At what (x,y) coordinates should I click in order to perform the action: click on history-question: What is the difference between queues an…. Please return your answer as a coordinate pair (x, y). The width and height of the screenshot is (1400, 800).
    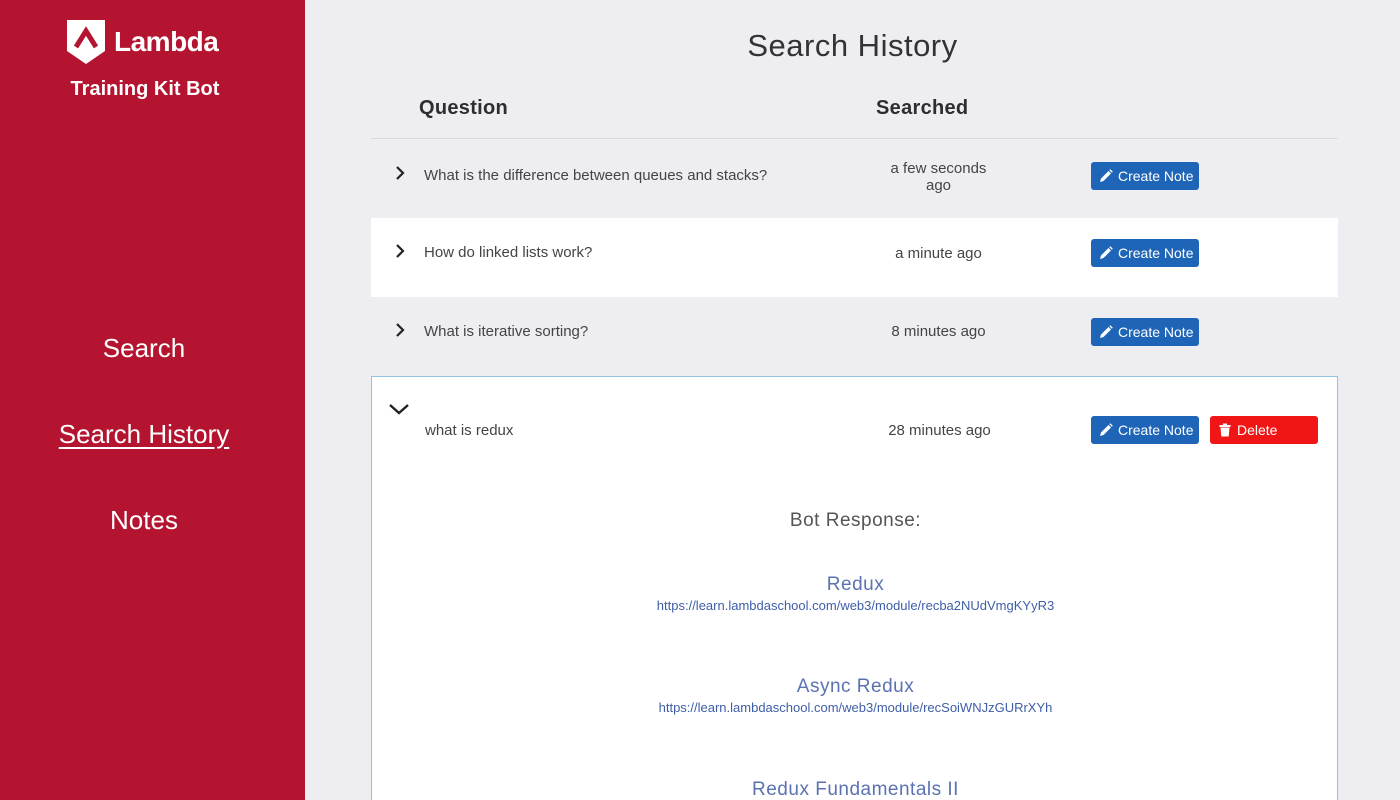
    Looking at the image, I should click on (596, 175).